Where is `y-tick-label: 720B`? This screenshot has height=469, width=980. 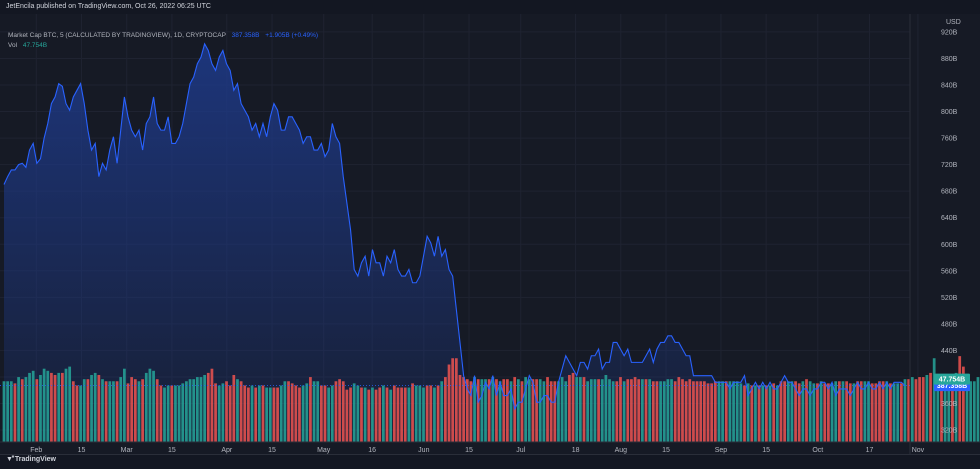 y-tick-label: 720B is located at coordinates (949, 165).